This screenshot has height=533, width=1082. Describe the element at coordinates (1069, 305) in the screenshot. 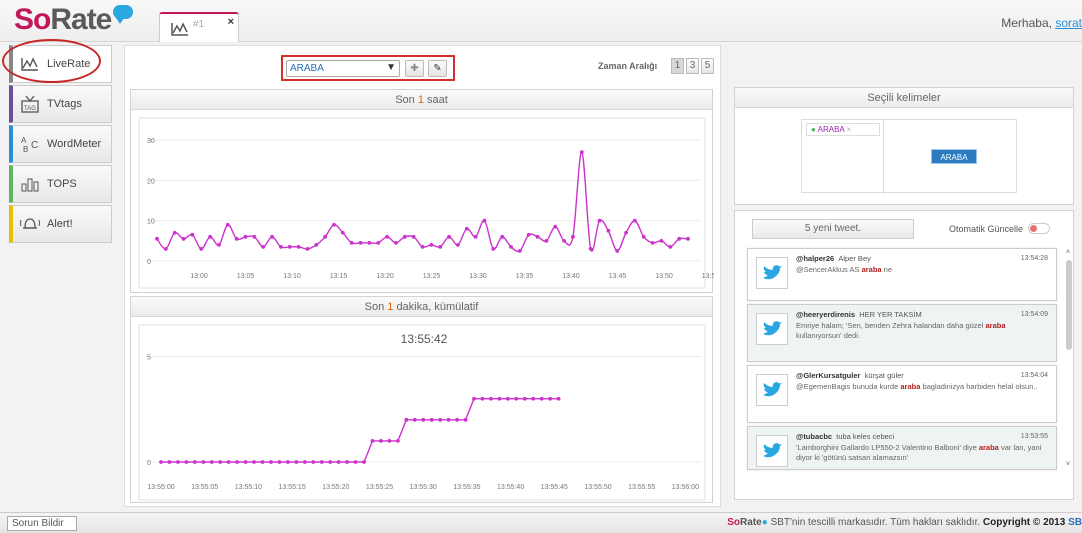

I see `scrollbar-thumb` at that location.